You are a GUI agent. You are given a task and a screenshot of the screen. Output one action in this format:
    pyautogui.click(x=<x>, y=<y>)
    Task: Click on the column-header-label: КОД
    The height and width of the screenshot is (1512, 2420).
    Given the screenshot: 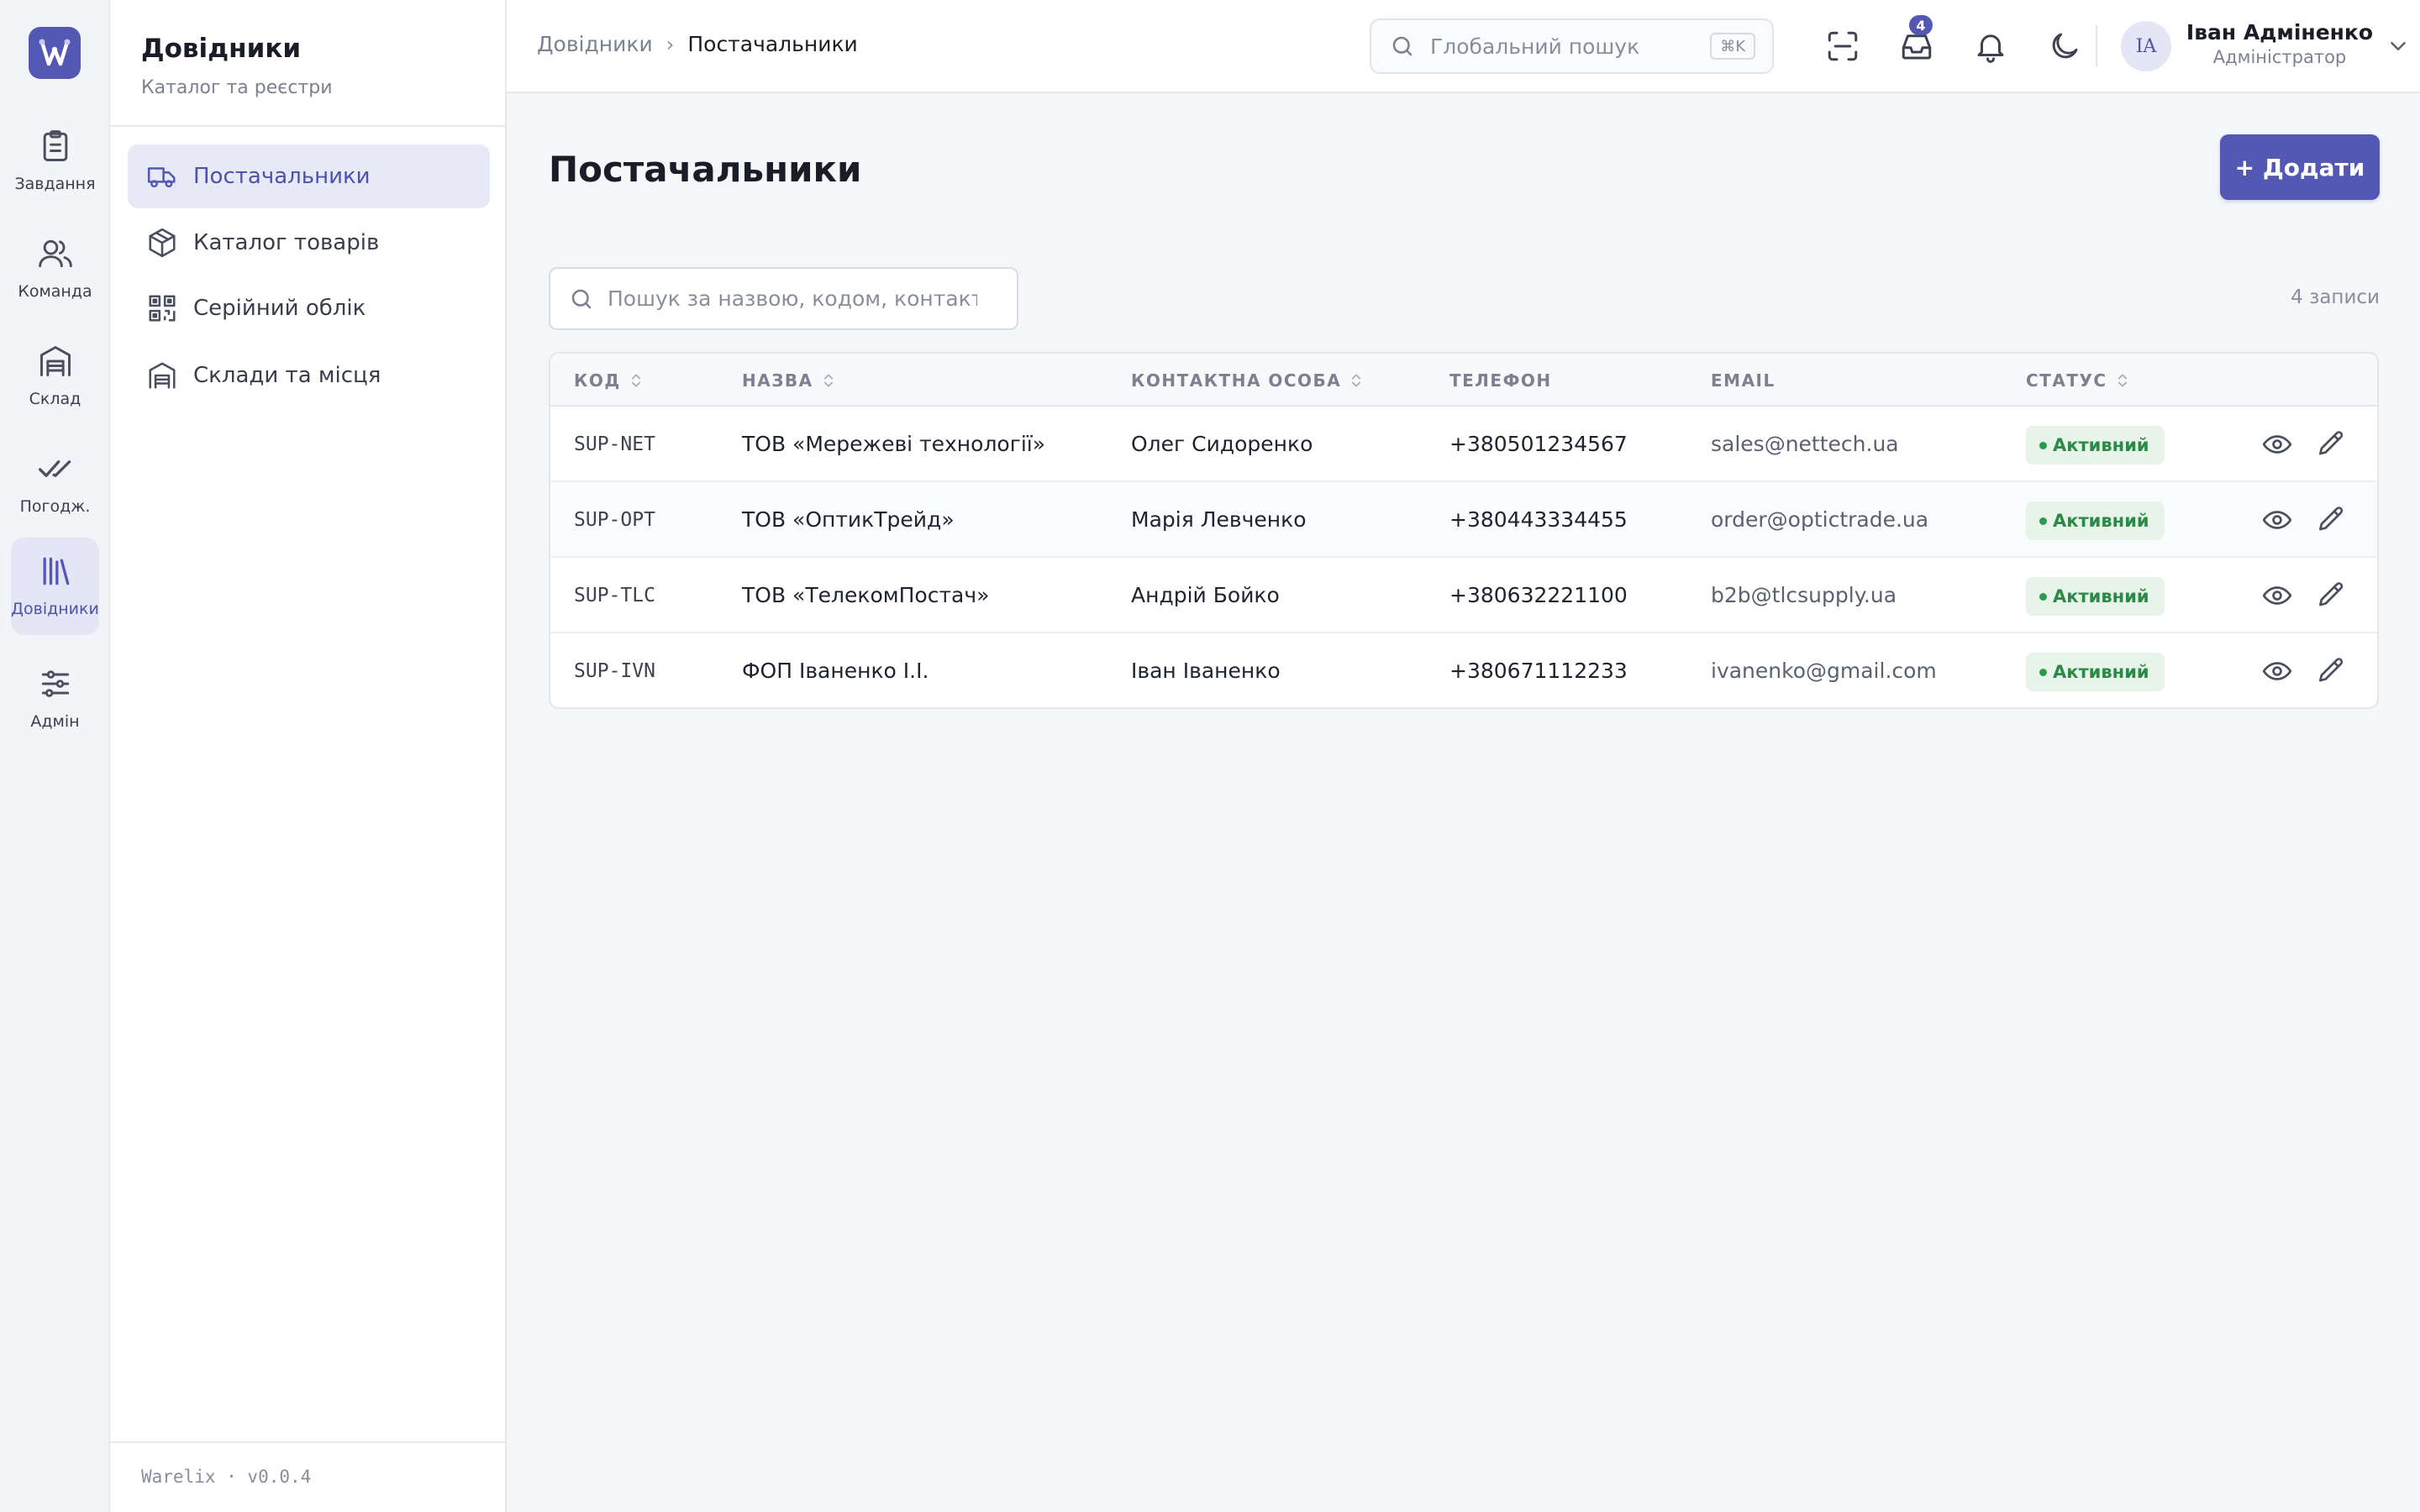 What is the action you would take?
    pyautogui.click(x=597, y=380)
    